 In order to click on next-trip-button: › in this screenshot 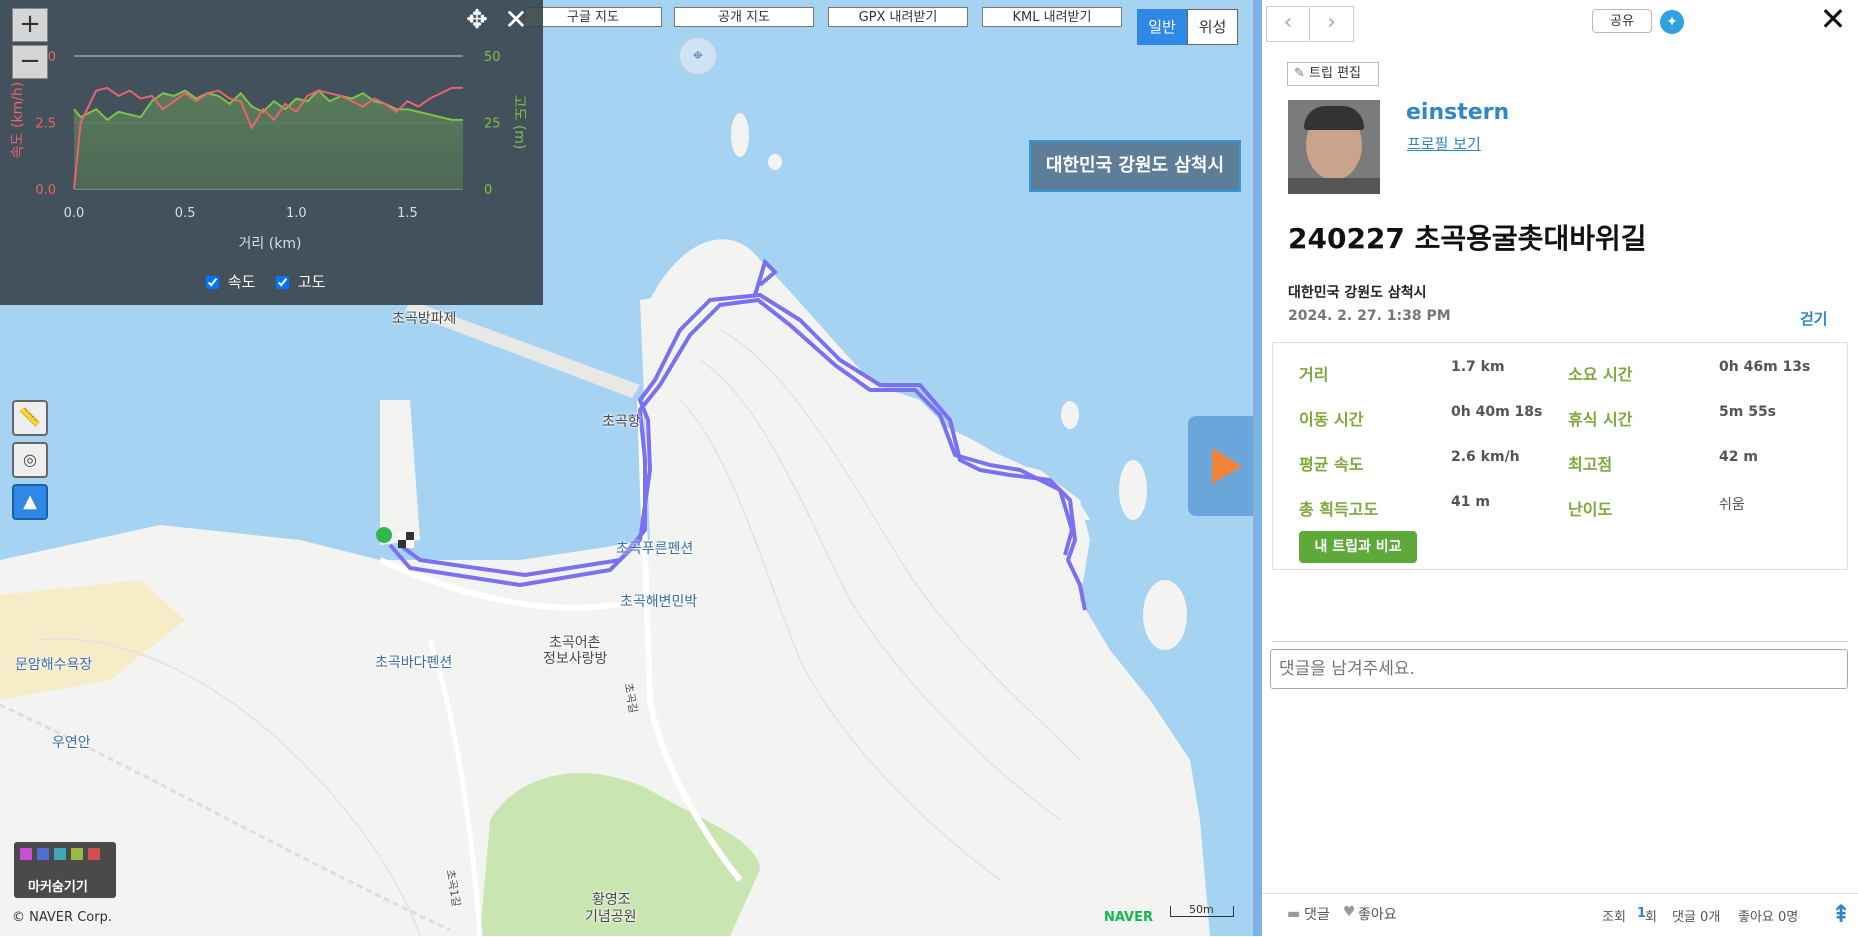, I will do `click(1332, 24)`.